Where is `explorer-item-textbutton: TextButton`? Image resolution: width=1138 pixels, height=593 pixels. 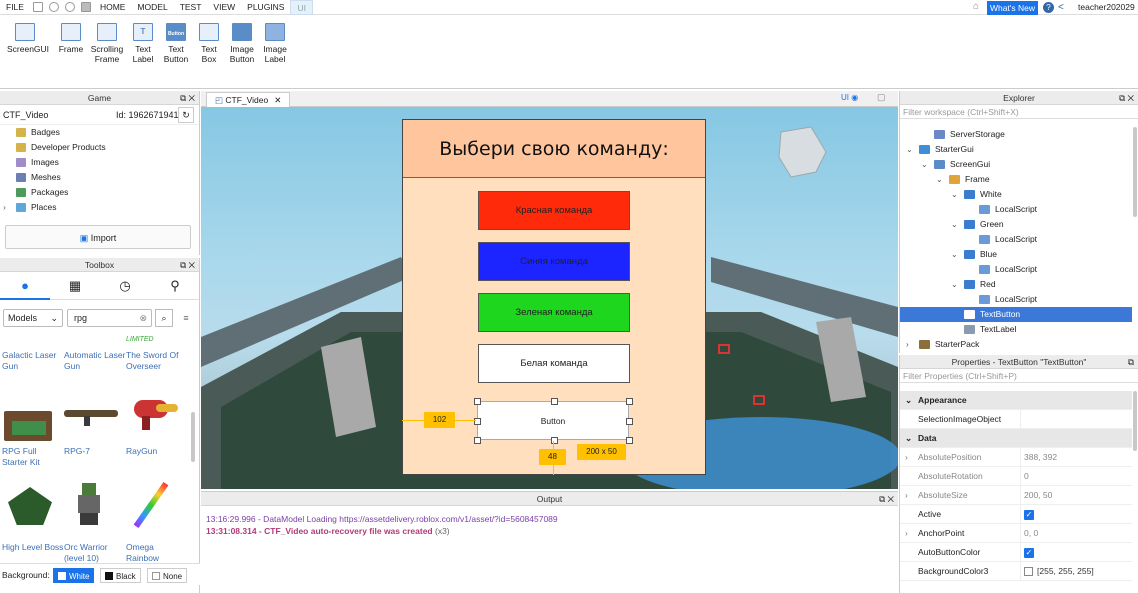
explorer-item-textbutton: TextButton is located at coordinates (1016, 314).